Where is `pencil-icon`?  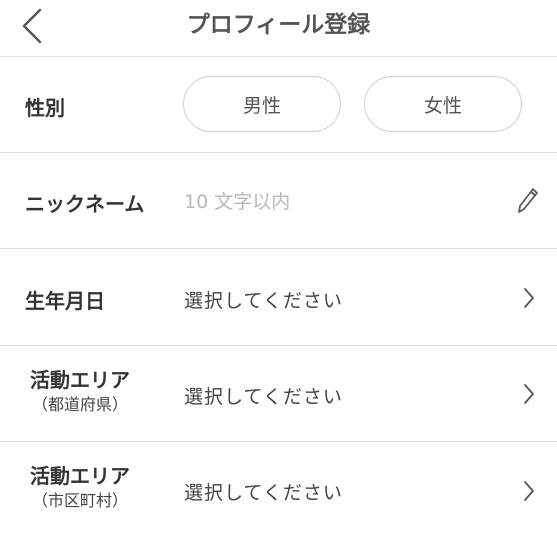
pencil-icon is located at coordinates (528, 200).